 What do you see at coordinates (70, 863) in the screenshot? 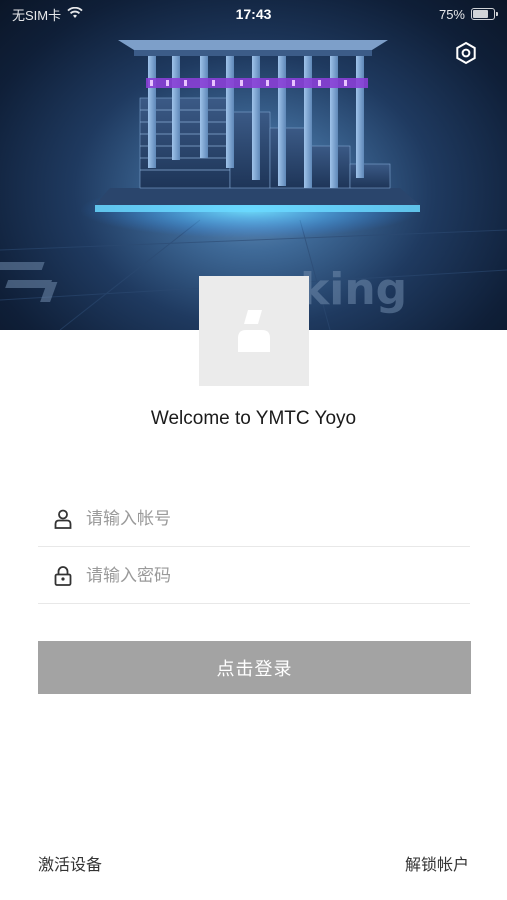
I see `activate-device-link: 激活设备` at bounding box center [70, 863].